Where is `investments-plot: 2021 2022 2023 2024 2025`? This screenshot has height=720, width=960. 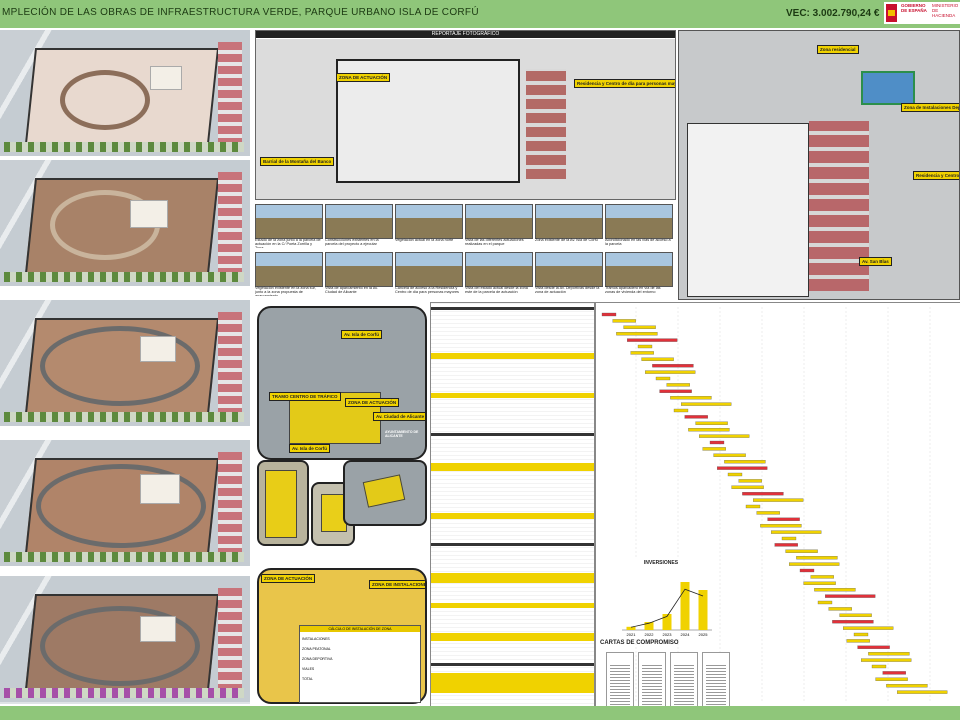
investments-plot: 2021 2022 2023 2024 2025 is located at coordinates (667, 609).